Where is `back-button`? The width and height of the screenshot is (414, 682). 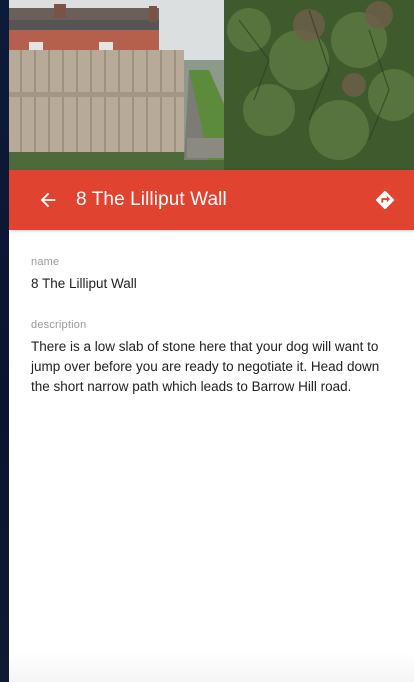
back-button is located at coordinates (48, 200).